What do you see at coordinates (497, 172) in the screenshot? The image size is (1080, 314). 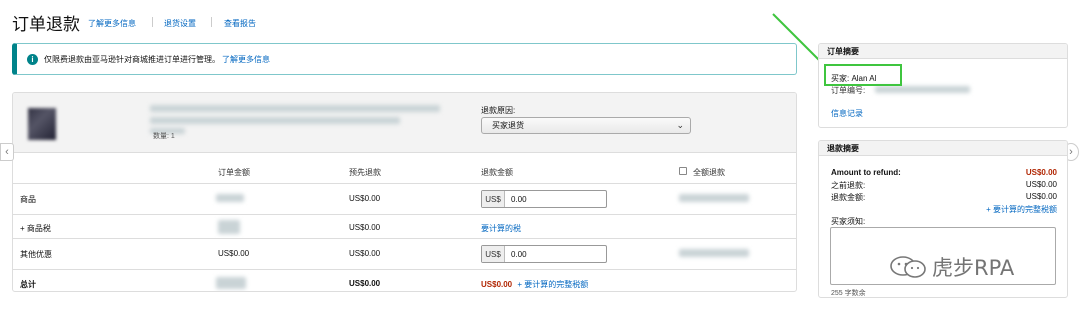 I see `col-header-refund-amount: 退款金额` at bounding box center [497, 172].